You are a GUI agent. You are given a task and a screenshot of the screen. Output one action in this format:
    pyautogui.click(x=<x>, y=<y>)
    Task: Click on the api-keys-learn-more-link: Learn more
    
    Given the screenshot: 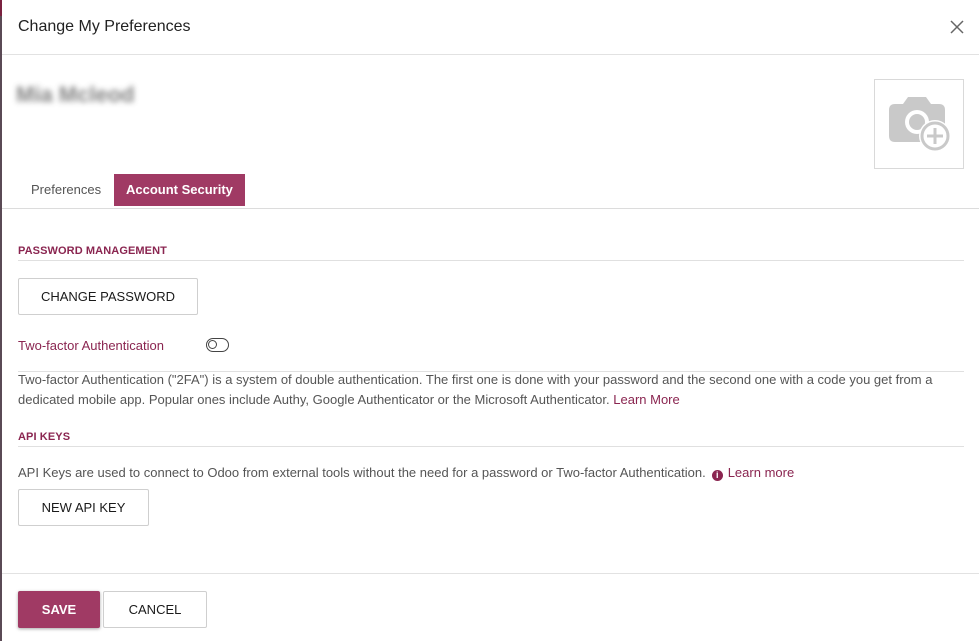 What is the action you would take?
    pyautogui.click(x=761, y=472)
    